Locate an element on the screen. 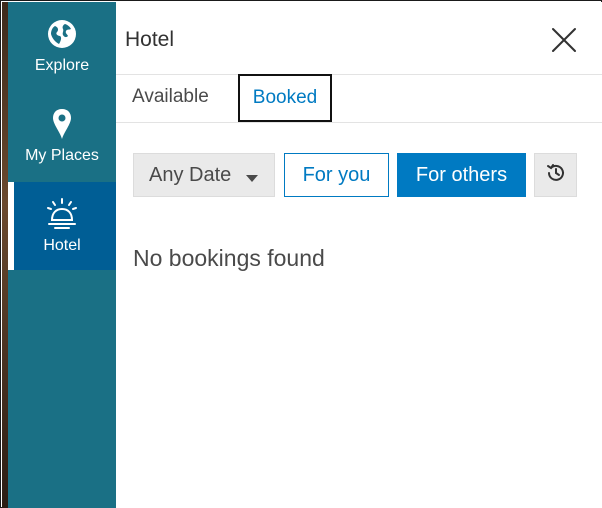  globe-icon is located at coordinates (62, 34).